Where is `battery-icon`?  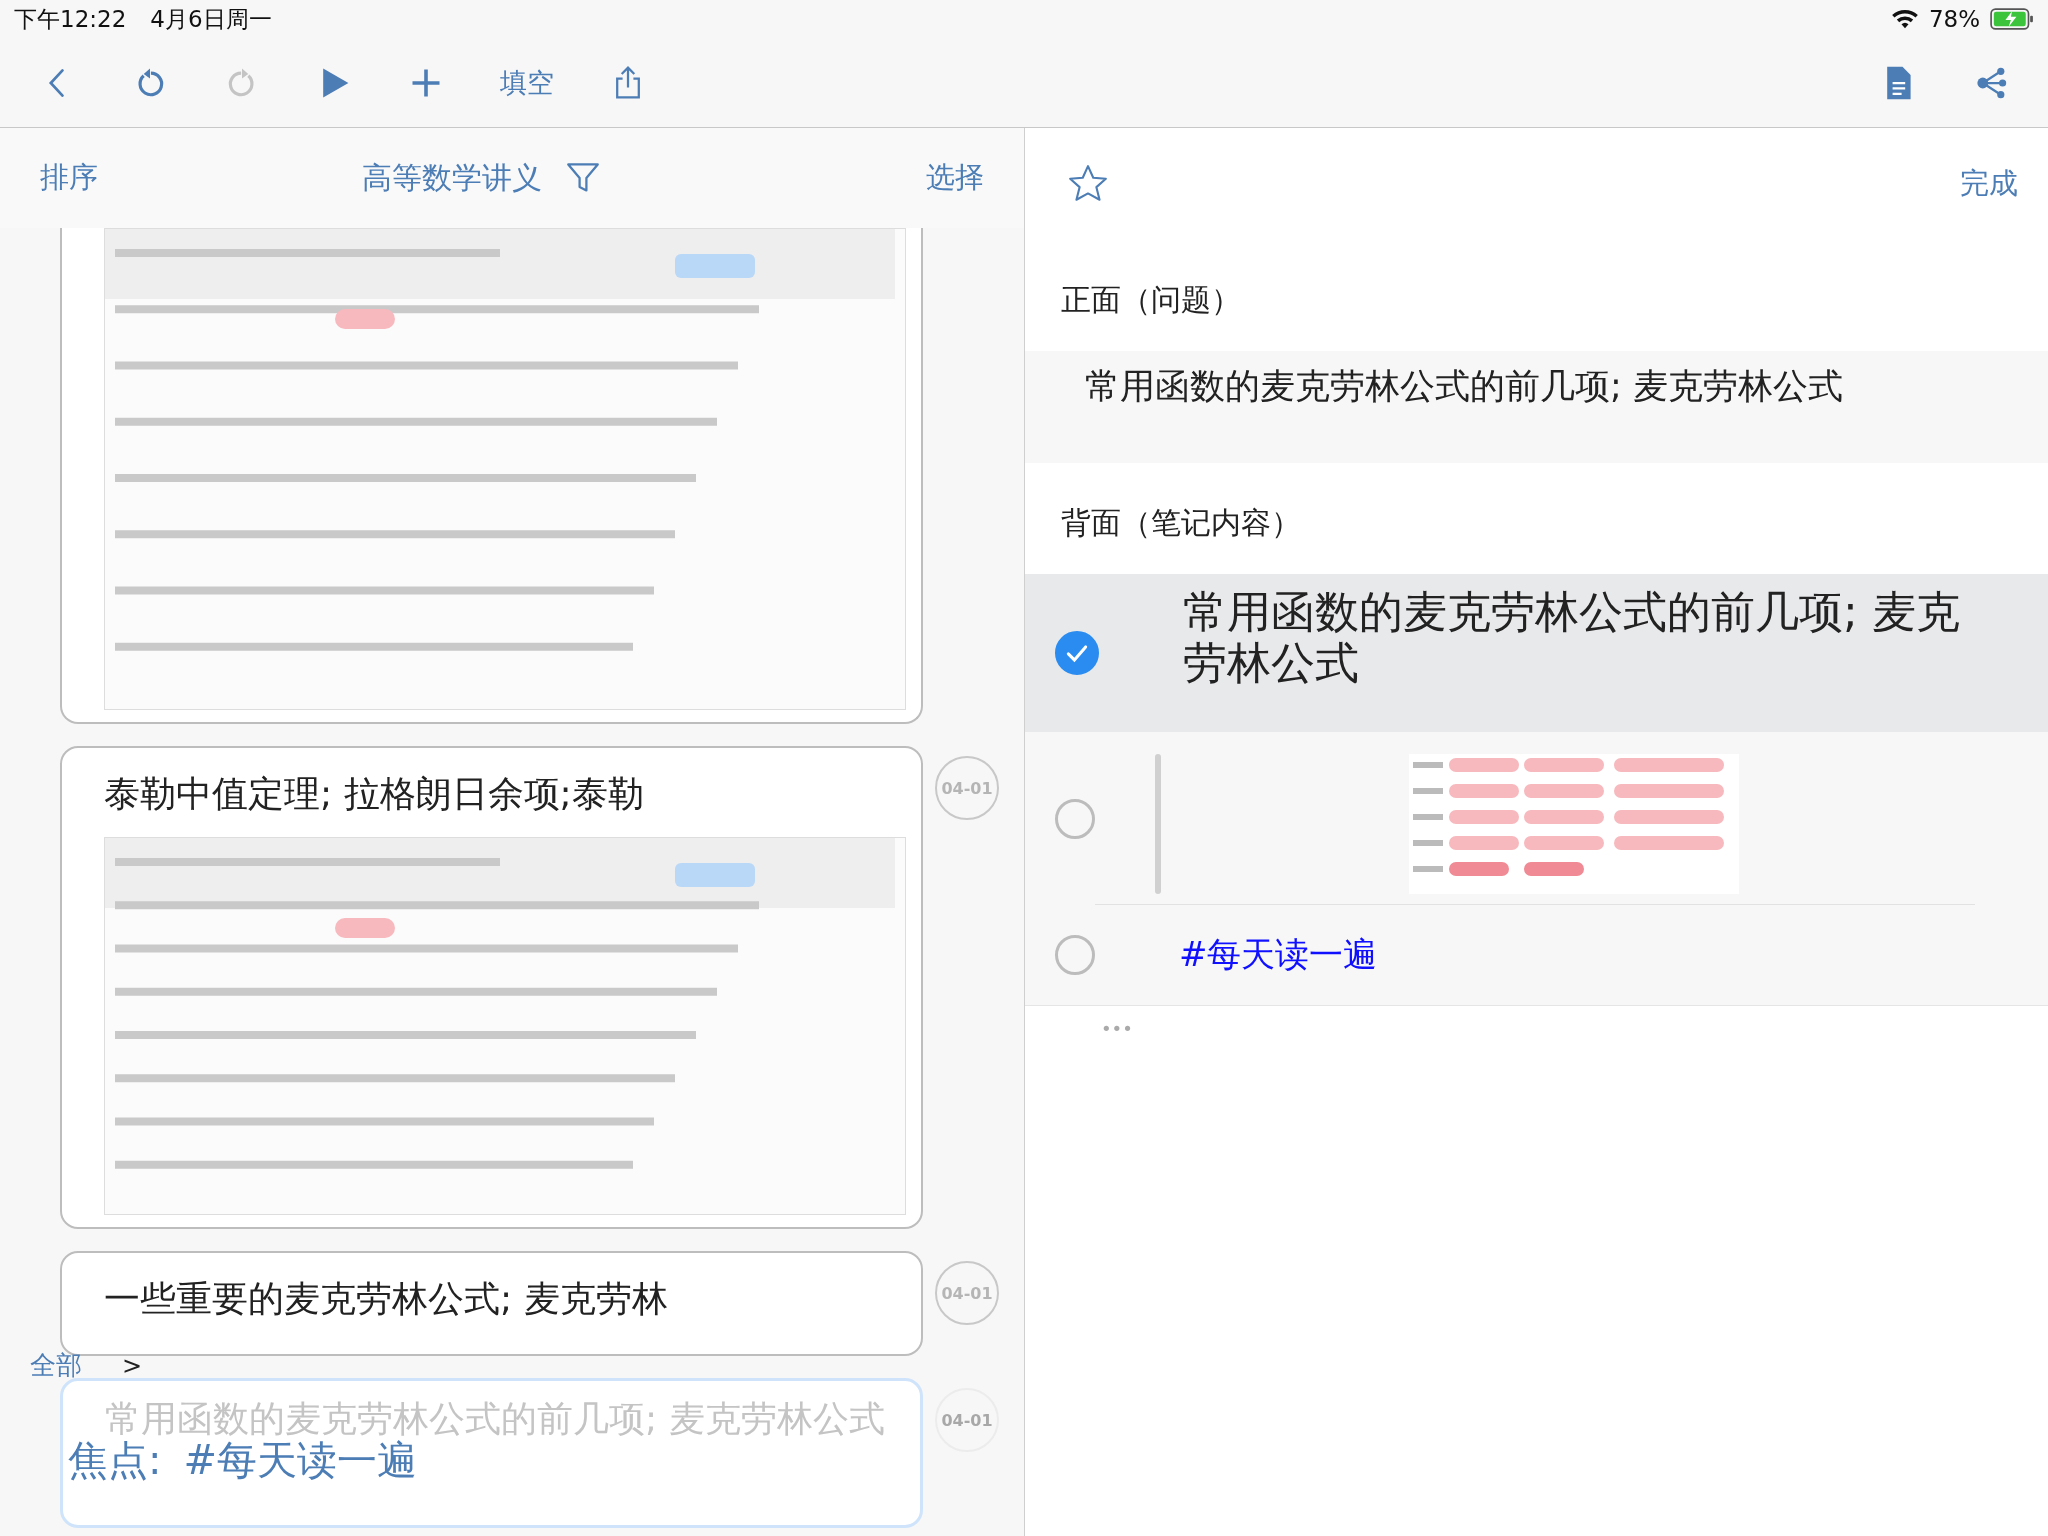 battery-icon is located at coordinates (2012, 19).